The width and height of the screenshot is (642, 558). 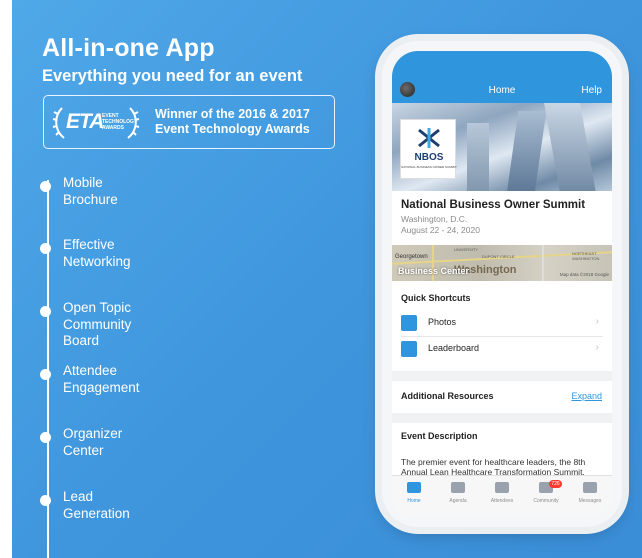 What do you see at coordinates (502, 350) in the screenshot?
I see `shortcut-leaderboard: Leaderboard ›` at bounding box center [502, 350].